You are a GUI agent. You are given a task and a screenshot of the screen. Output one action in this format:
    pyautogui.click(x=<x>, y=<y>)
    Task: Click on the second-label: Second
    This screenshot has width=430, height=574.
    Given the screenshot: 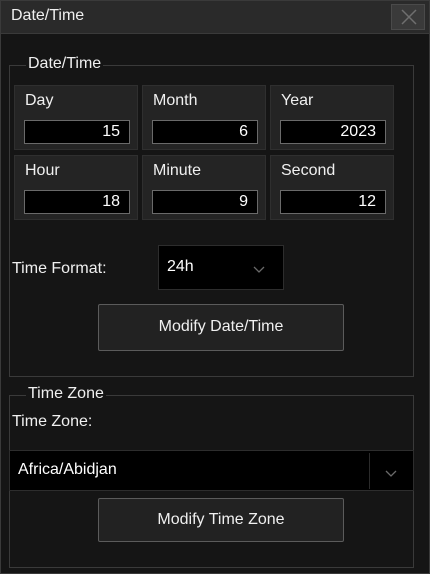 What is the action you would take?
    pyautogui.click(x=308, y=170)
    